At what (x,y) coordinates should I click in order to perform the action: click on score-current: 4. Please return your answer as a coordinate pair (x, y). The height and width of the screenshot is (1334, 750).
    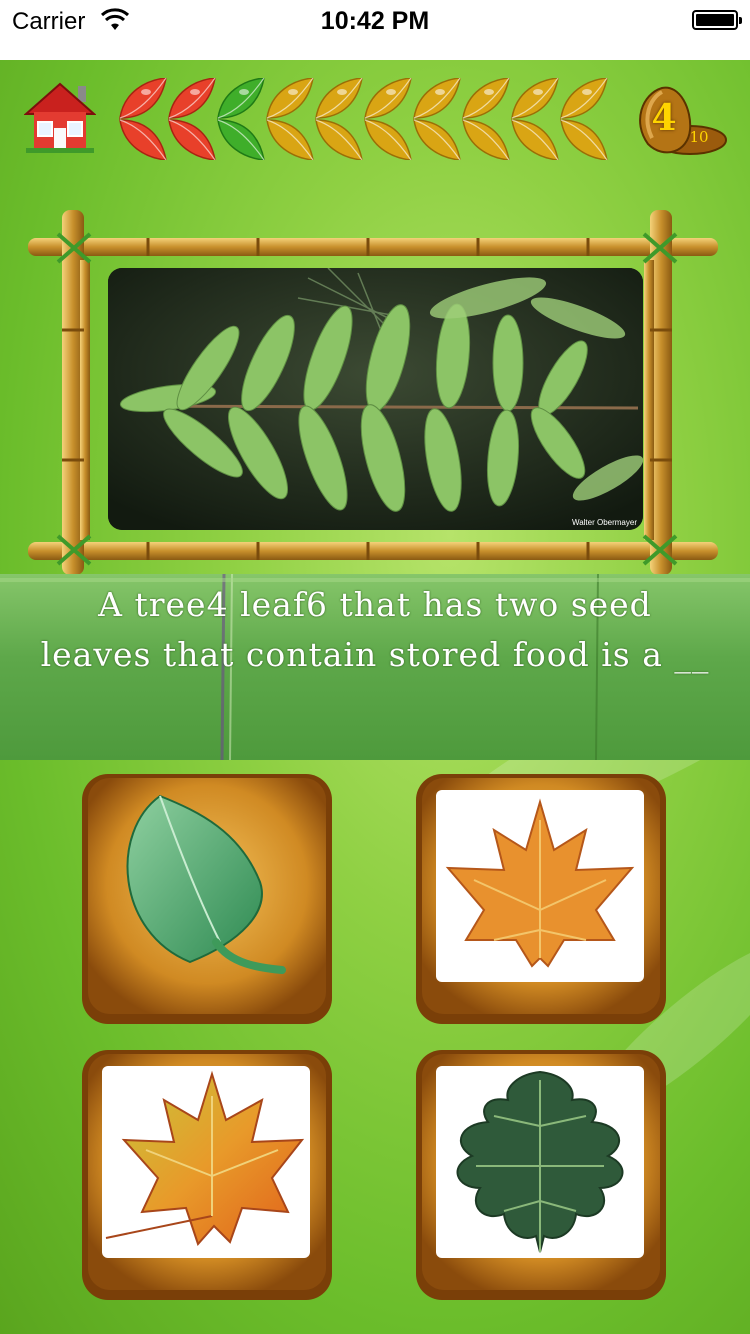
    Looking at the image, I should click on (664, 118).